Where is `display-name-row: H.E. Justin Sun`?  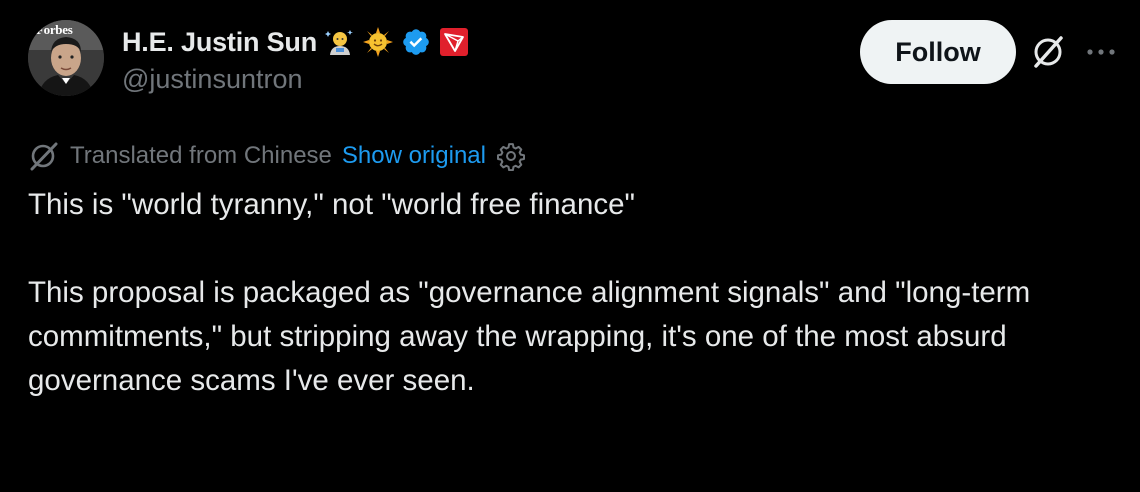
display-name-row: H.E. Justin Sun is located at coordinates (295, 42).